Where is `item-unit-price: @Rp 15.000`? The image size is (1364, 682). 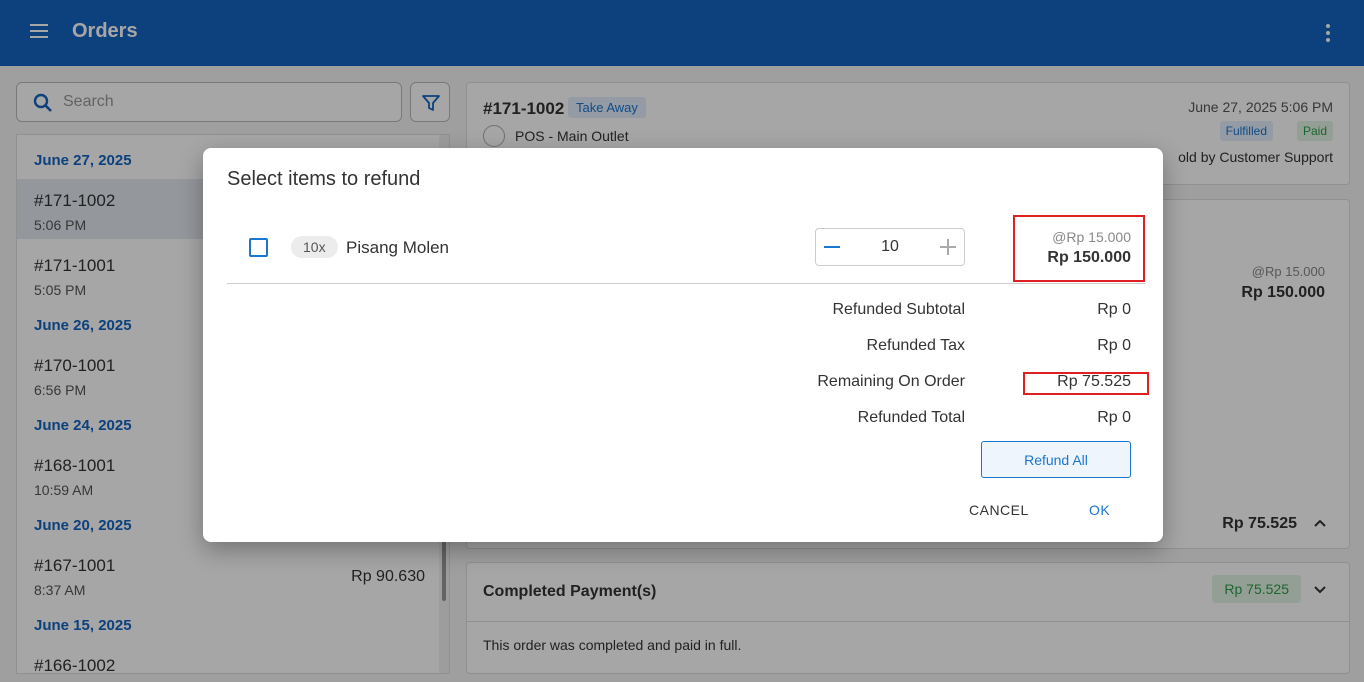
item-unit-price: @Rp 15.000 is located at coordinates (1091, 237).